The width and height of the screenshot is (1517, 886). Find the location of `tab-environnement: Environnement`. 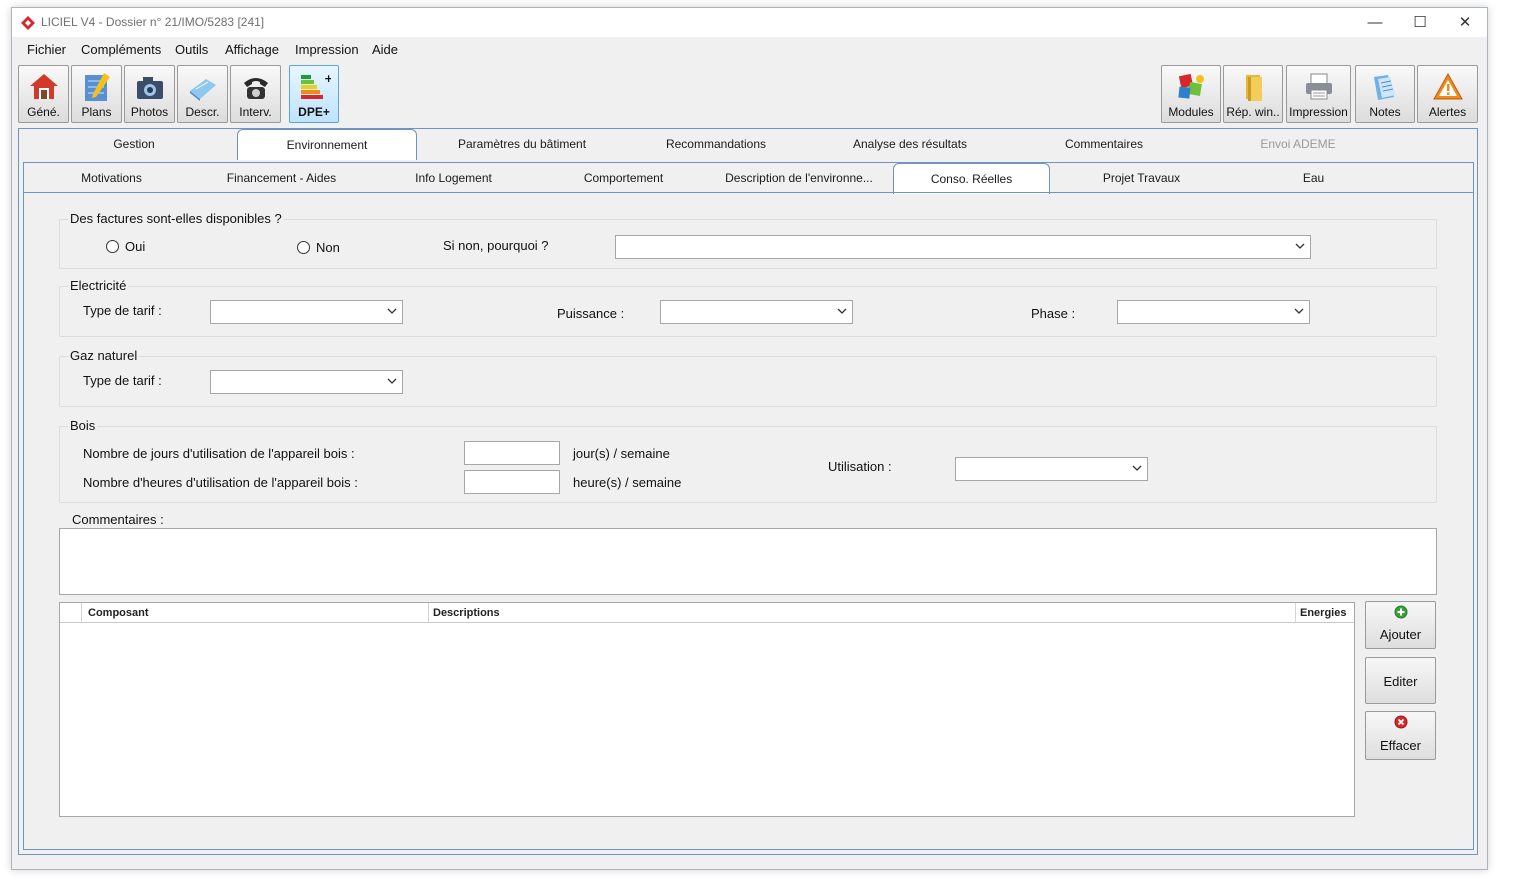

tab-environnement: Environnement is located at coordinates (327, 144).